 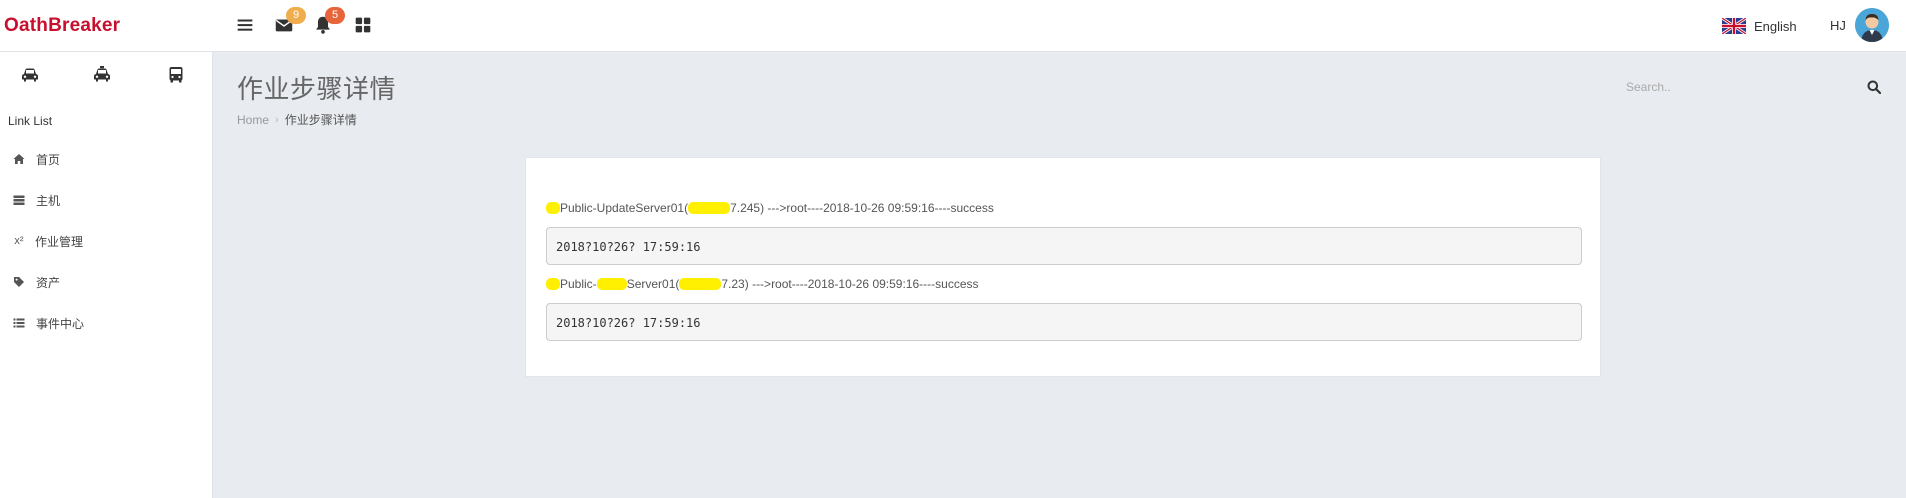 What do you see at coordinates (60, 323) in the screenshot?
I see `sidebar-item-label: 事件中心` at bounding box center [60, 323].